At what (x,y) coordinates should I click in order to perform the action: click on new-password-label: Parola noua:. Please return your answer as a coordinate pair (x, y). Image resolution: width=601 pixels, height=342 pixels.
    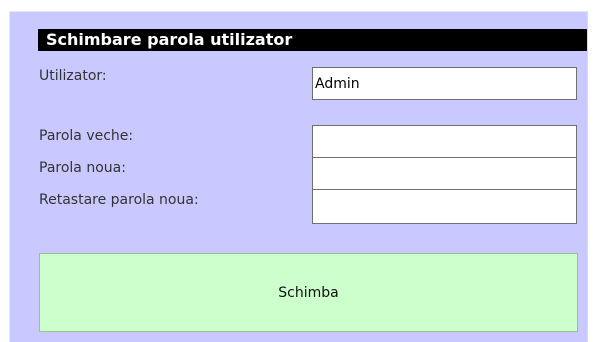
    Looking at the image, I should click on (82, 168).